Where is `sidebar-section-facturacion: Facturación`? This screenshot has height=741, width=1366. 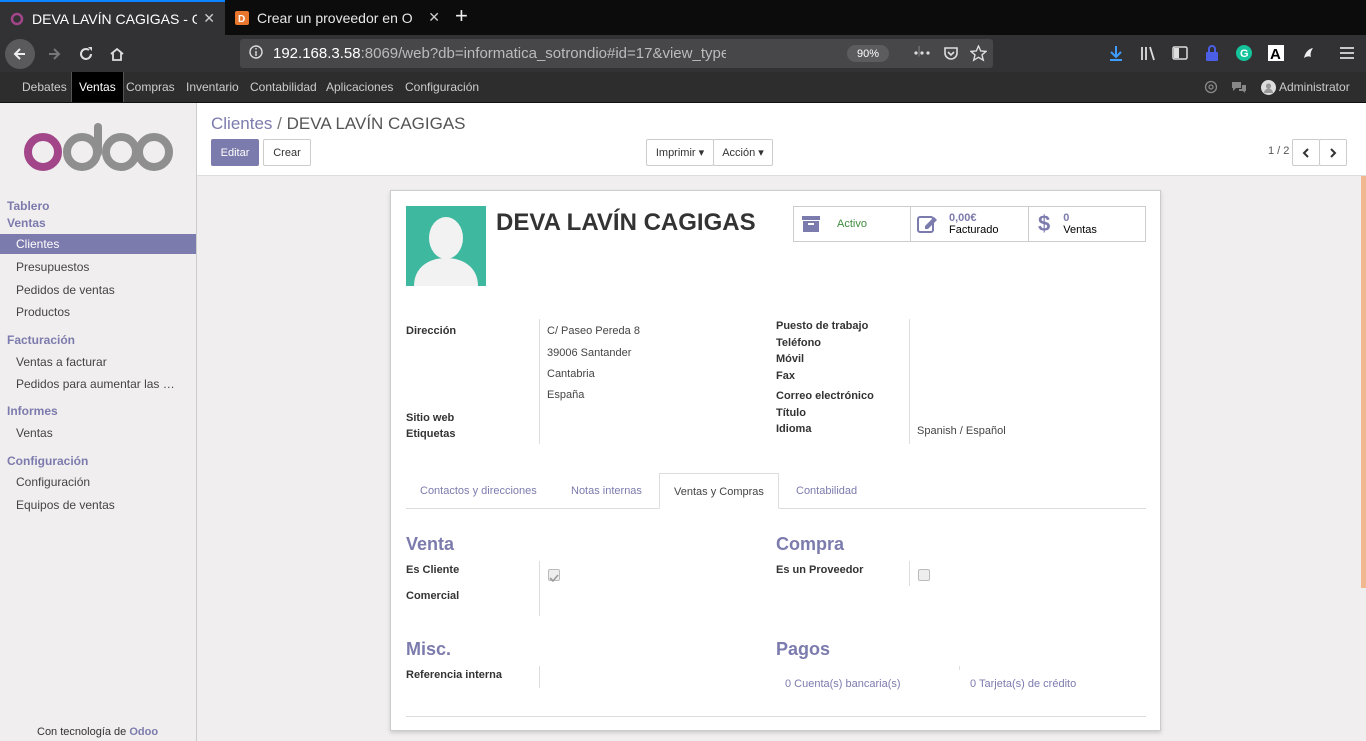
sidebar-section-facturacion: Facturación is located at coordinates (41, 340).